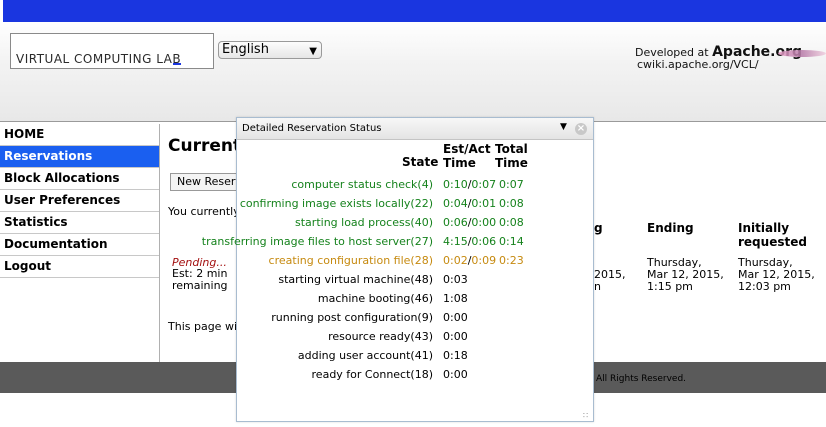 The image size is (826, 427). Describe the element at coordinates (685, 275) in the screenshot. I see `ending-cell: Thursday, Mar 12, 2015, 1:15 pm` at that location.